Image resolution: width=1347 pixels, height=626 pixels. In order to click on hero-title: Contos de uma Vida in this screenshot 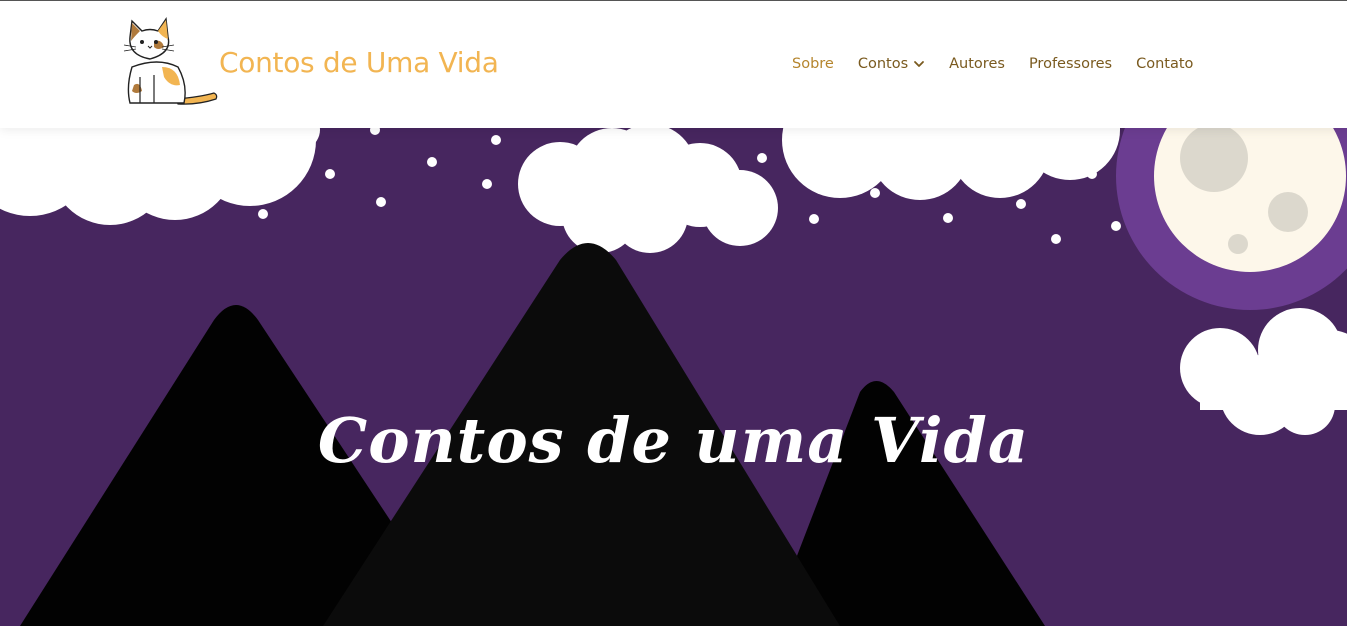, I will do `click(673, 440)`.